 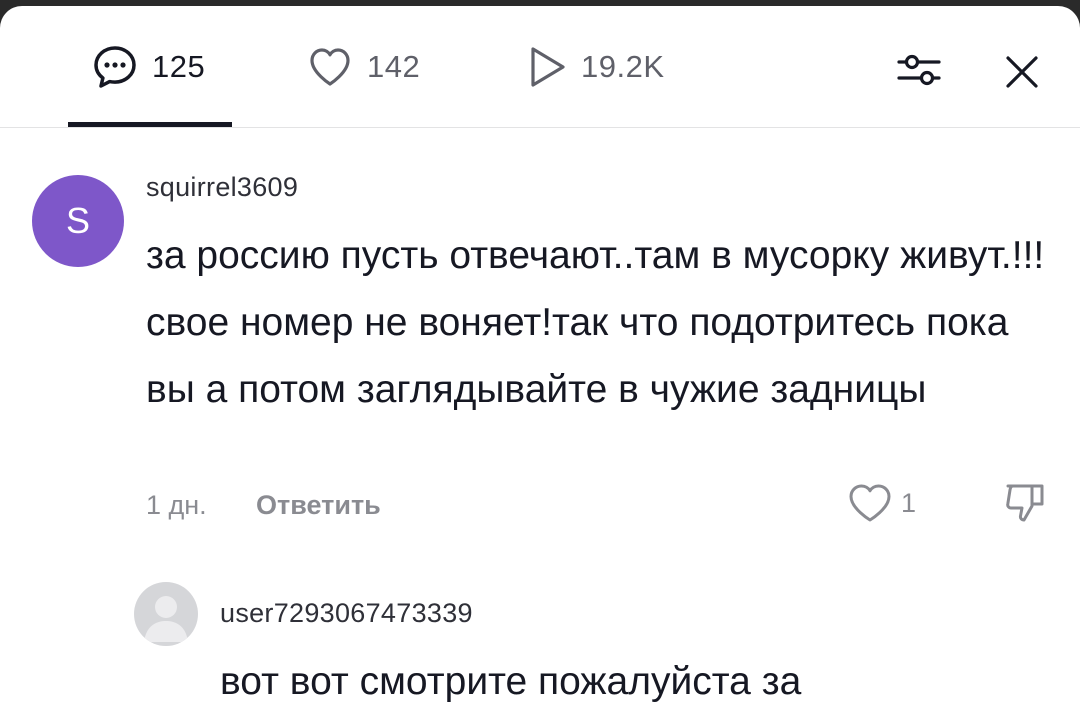 I want to click on close-button, so click(x=1022, y=72).